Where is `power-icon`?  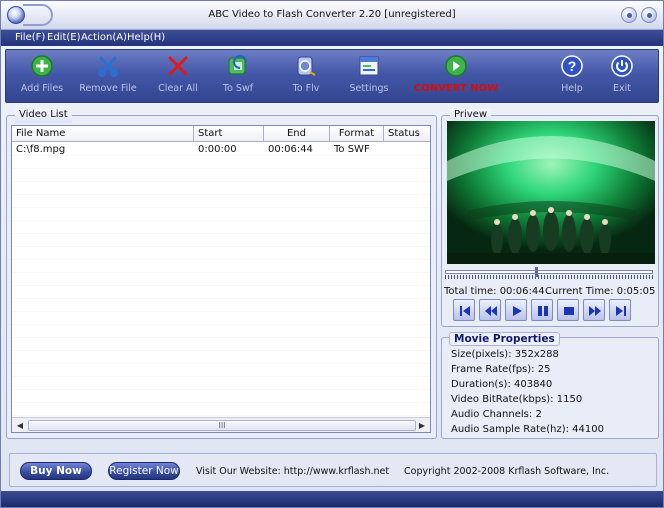
power-icon is located at coordinates (622, 66).